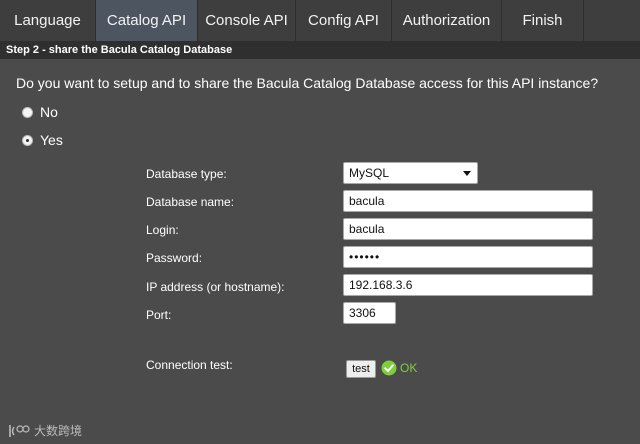 This screenshot has height=444, width=640. I want to click on test-button: test, so click(361, 369).